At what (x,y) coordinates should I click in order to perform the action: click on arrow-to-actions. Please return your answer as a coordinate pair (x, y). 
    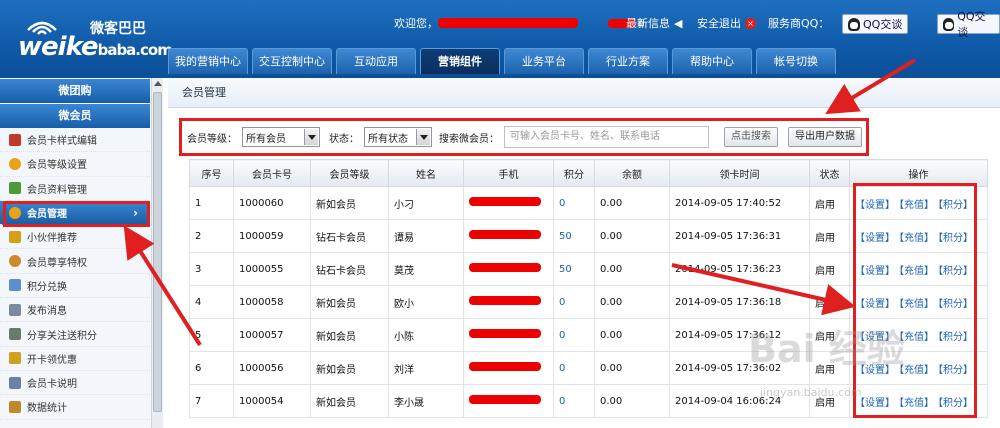
    Looking at the image, I should click on (763, 289).